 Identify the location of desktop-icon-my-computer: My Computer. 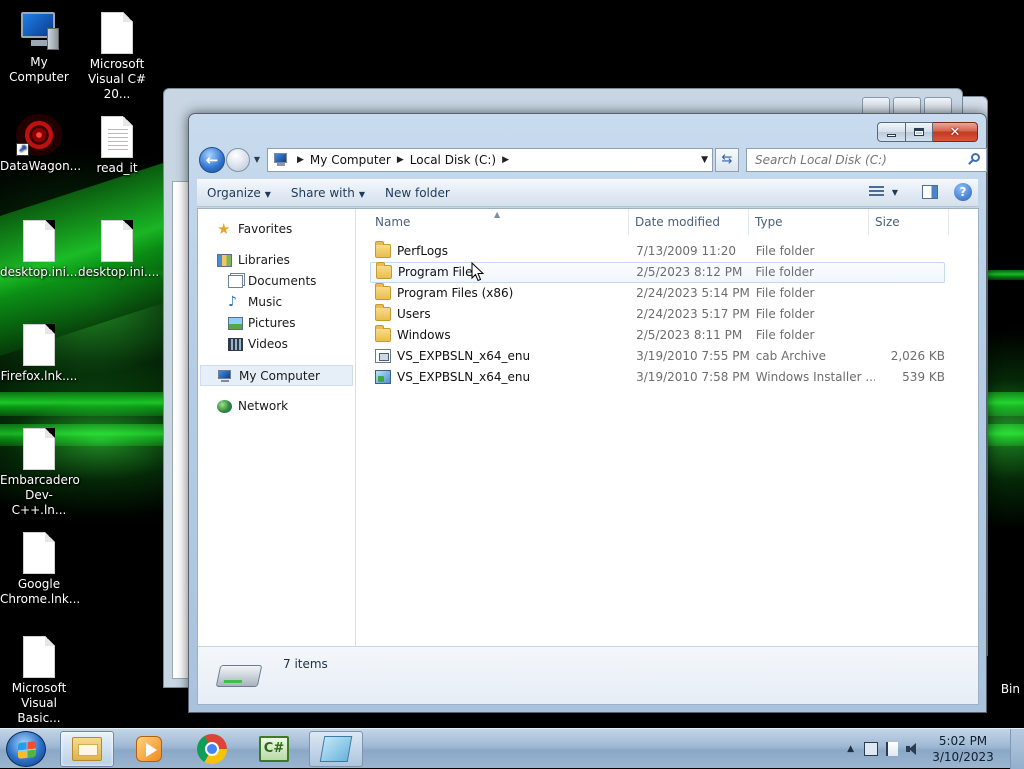
(39, 47).